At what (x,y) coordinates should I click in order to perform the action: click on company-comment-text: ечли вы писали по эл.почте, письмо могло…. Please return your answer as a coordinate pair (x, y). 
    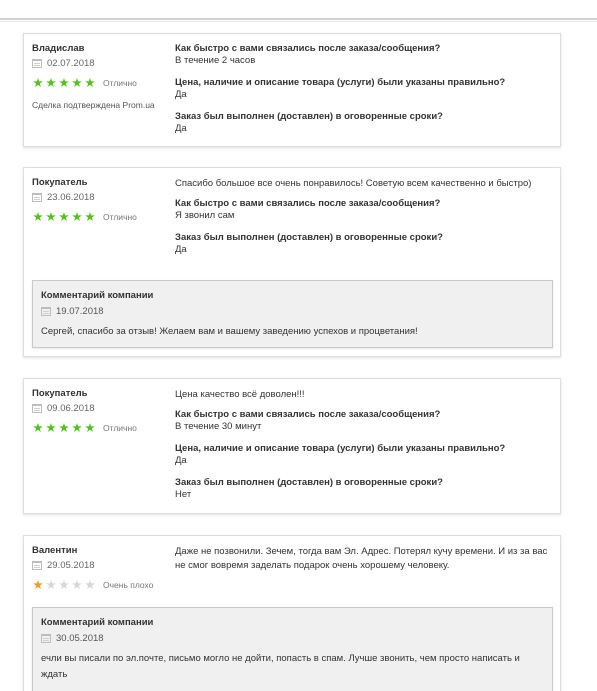
    Looking at the image, I should click on (280, 666).